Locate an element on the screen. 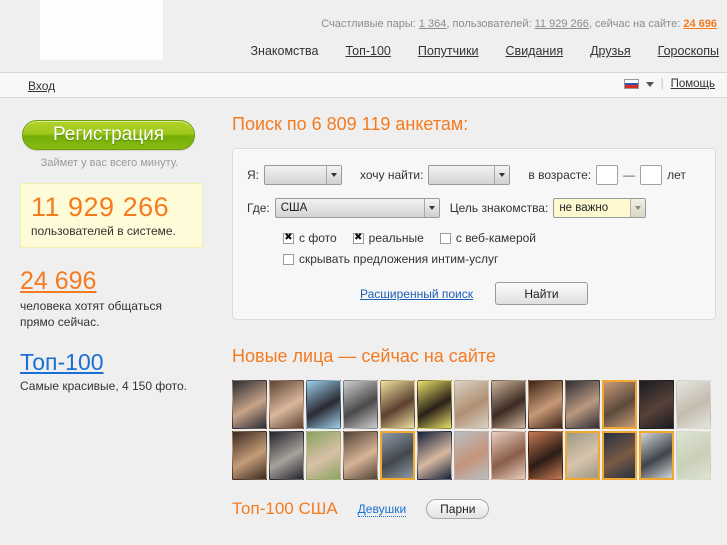 The width and height of the screenshot is (727, 545). age-to-input is located at coordinates (651, 175).